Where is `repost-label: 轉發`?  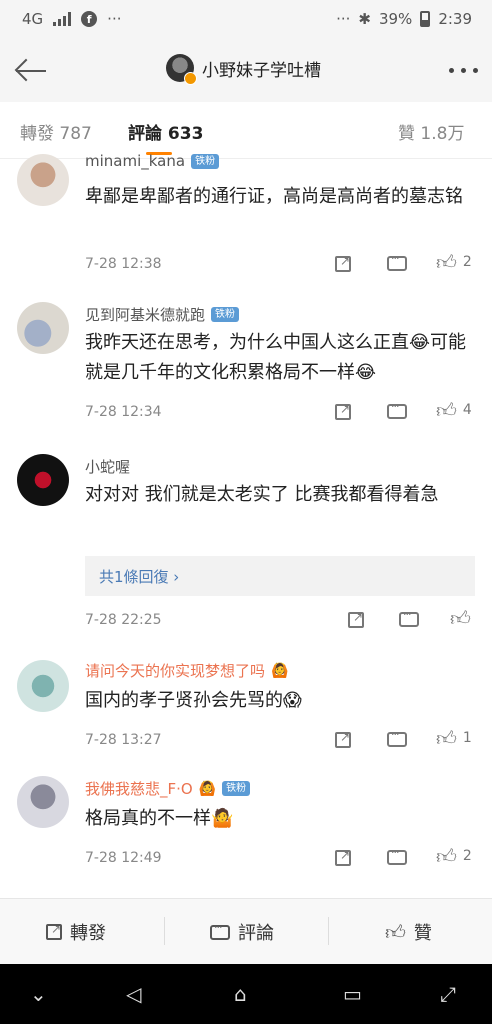 repost-label: 轉發 is located at coordinates (88, 933).